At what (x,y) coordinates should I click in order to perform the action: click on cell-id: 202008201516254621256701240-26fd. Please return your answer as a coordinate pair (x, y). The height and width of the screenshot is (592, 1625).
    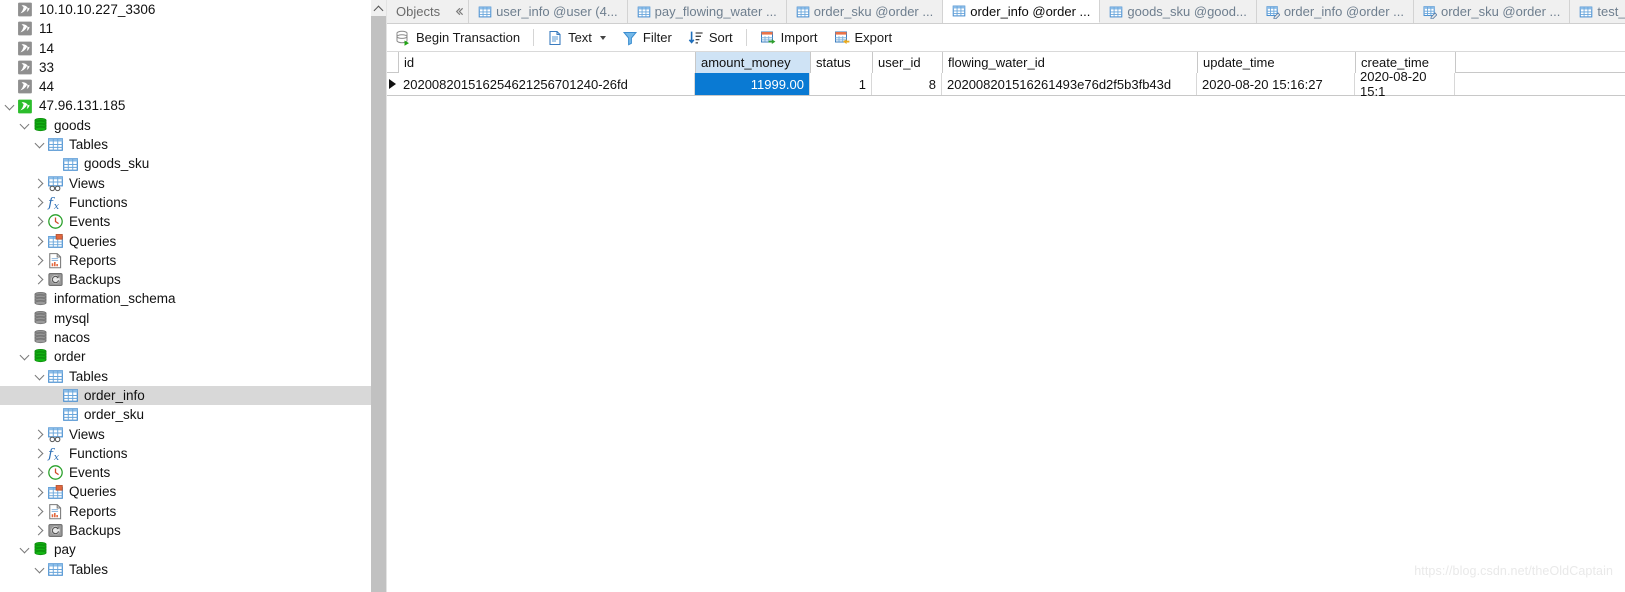
    Looking at the image, I should click on (546, 84).